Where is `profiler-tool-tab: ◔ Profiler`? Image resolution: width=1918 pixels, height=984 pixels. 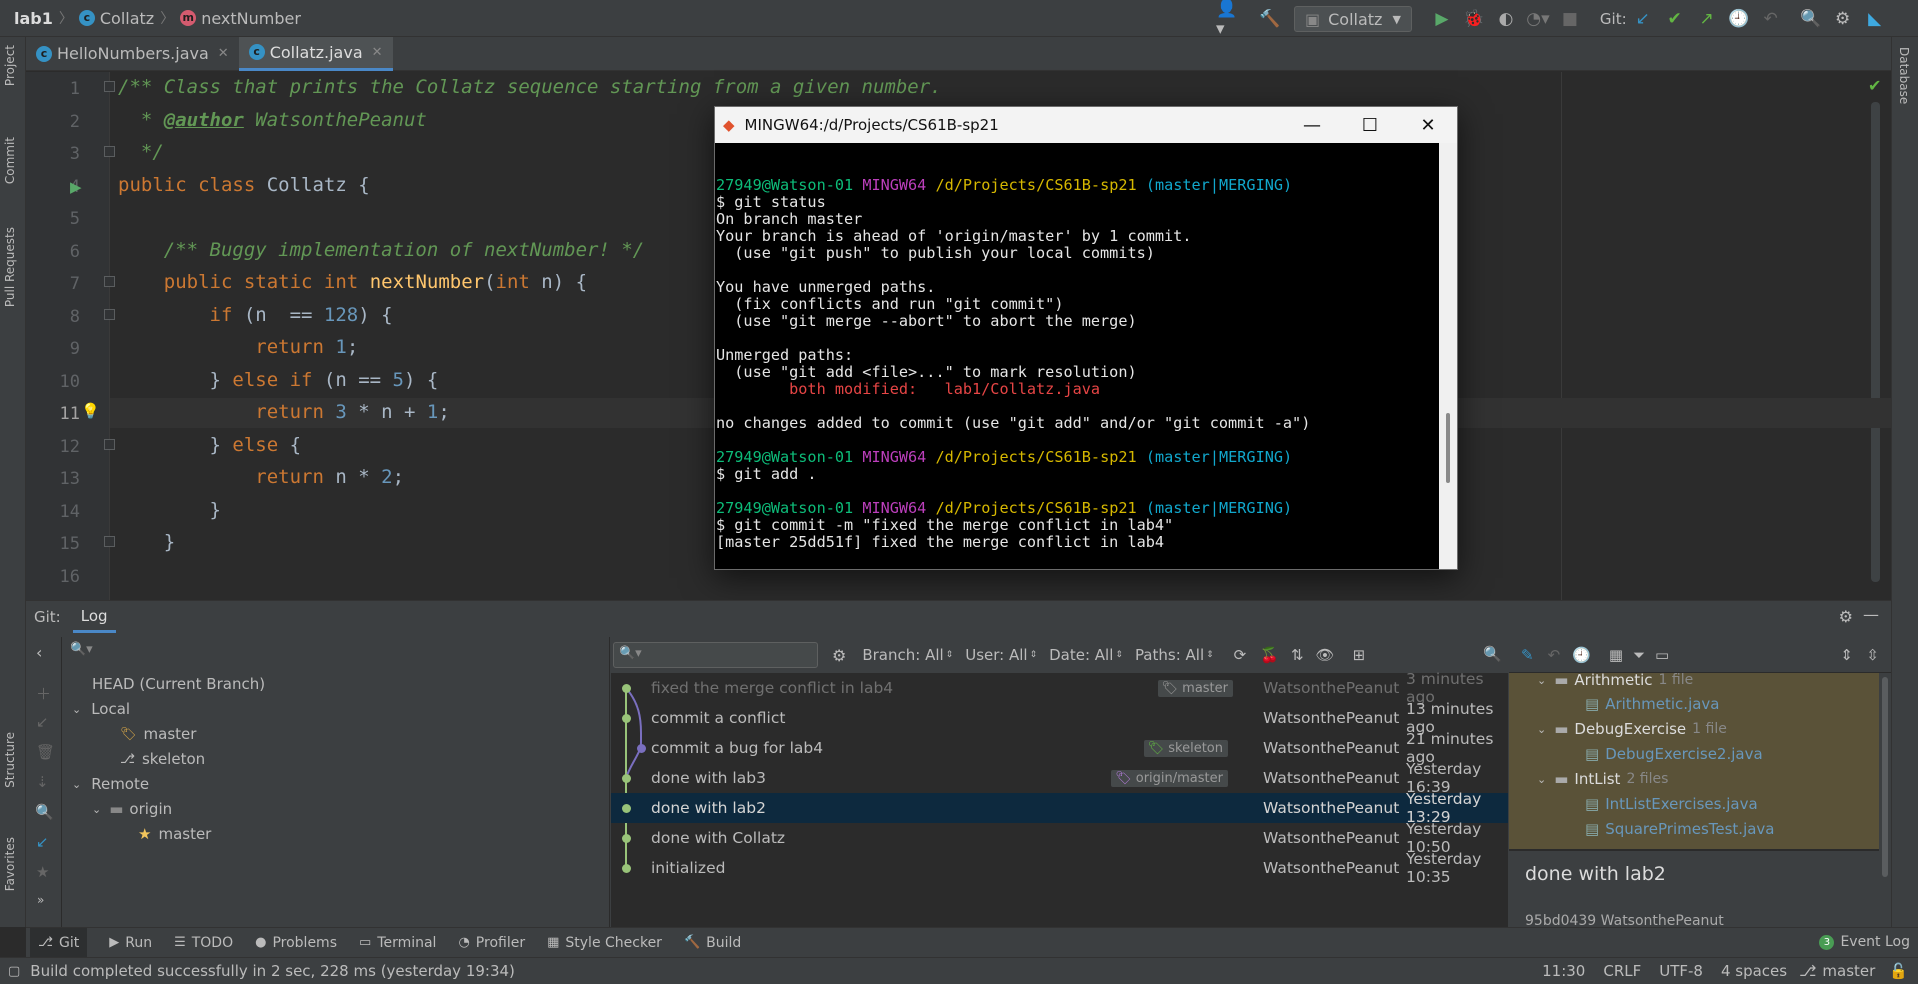
profiler-tool-tab: ◔ Profiler is located at coordinates (491, 943).